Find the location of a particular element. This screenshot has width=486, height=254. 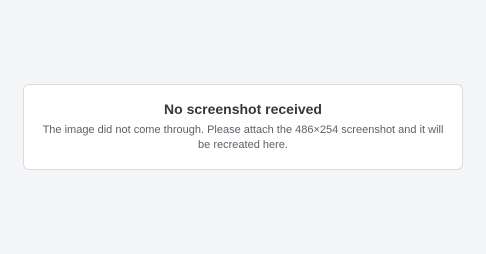

notice-title: No screenshot received is located at coordinates (243, 108).